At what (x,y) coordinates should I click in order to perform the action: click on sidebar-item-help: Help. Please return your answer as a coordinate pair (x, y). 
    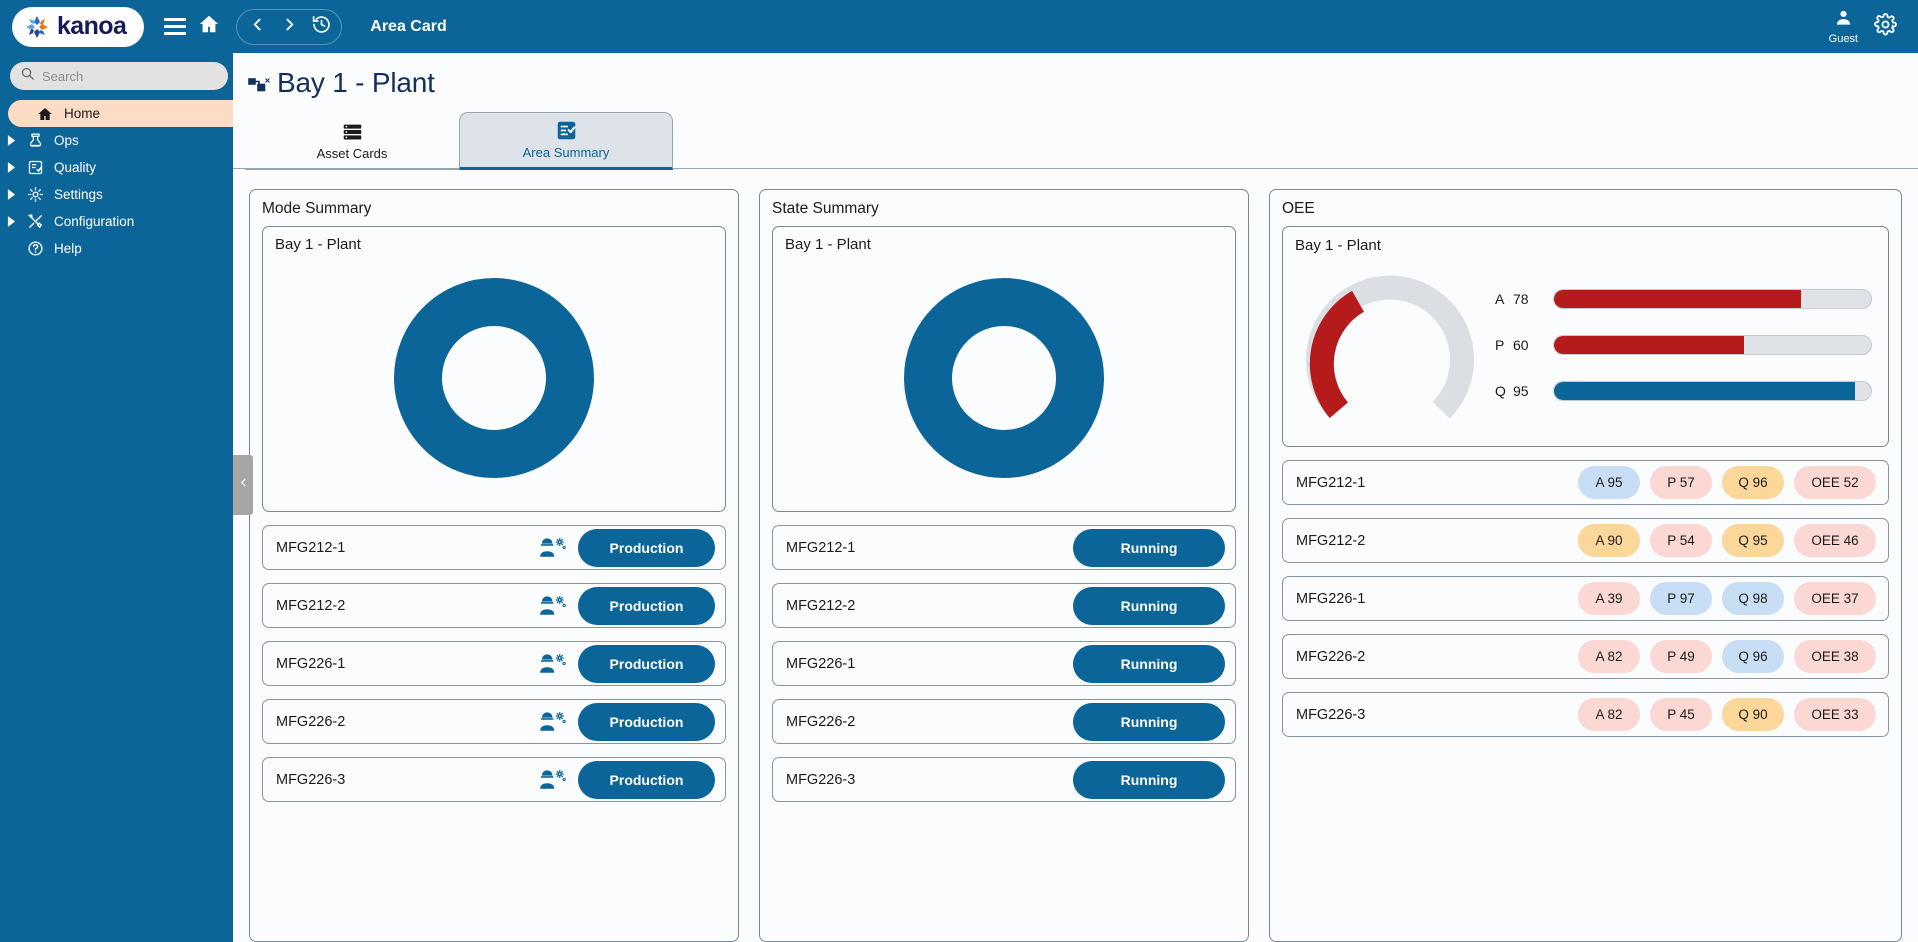
    Looking at the image, I should click on (116, 248).